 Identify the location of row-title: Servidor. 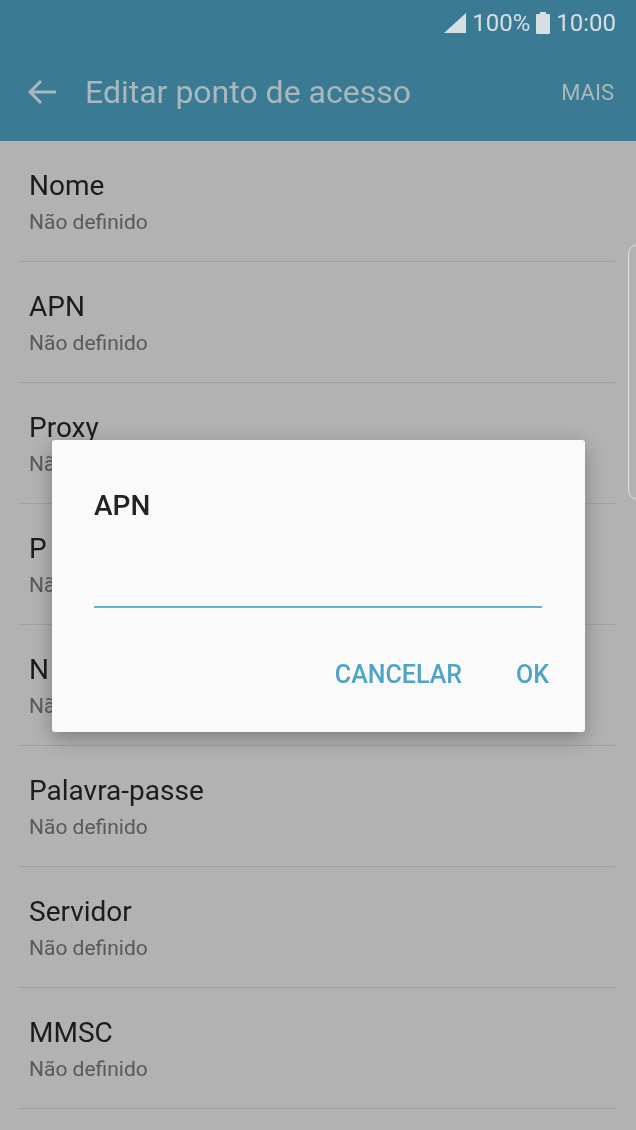
(80, 912).